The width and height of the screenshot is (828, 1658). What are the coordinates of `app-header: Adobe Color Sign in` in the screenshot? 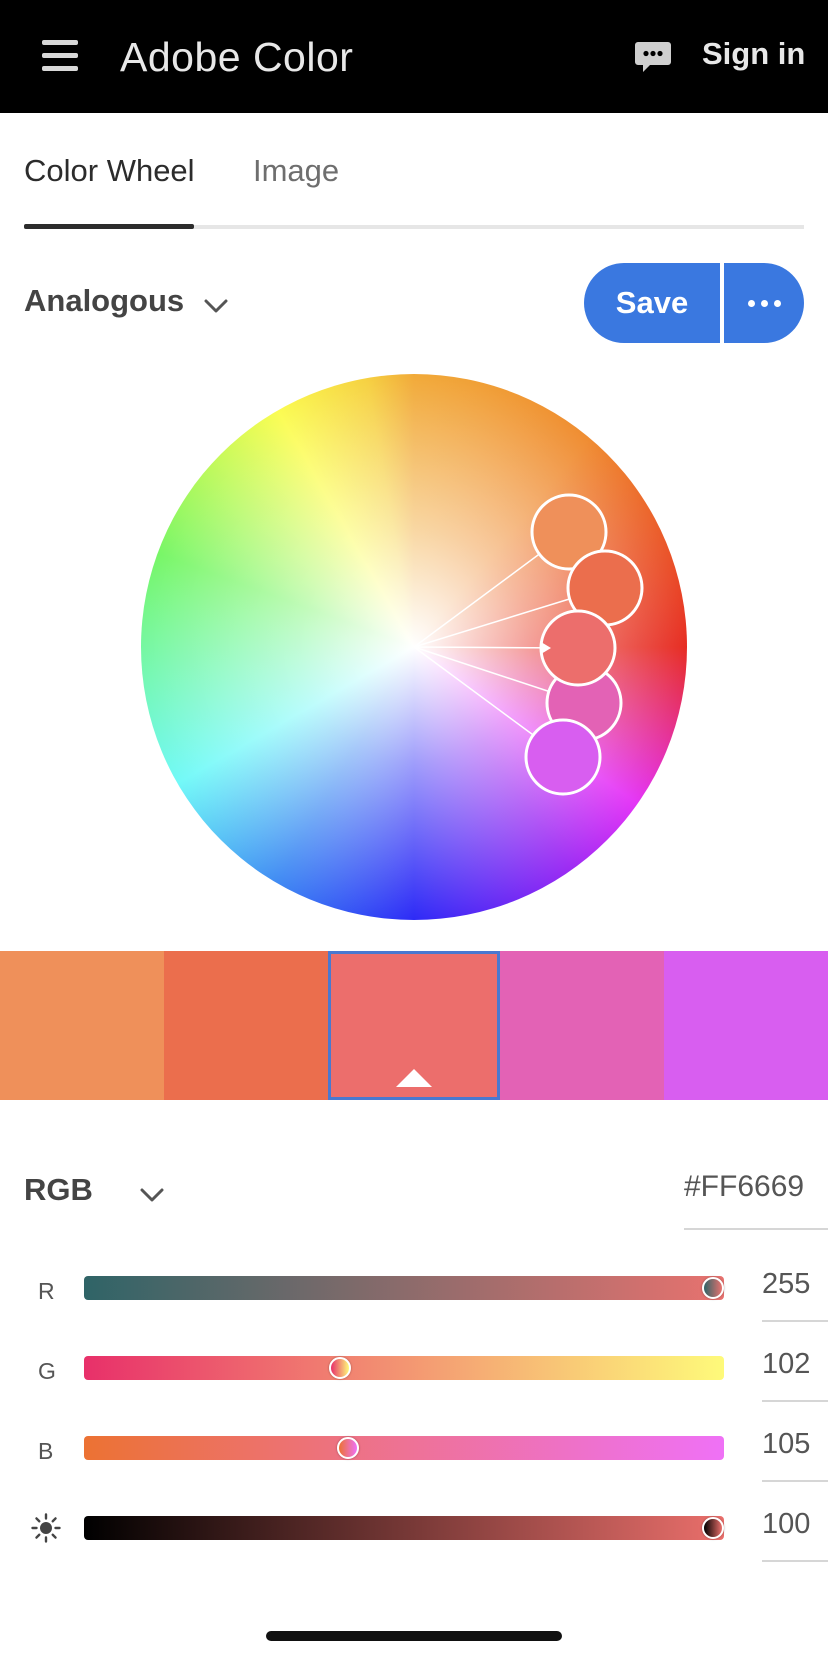 It's located at (414, 56).